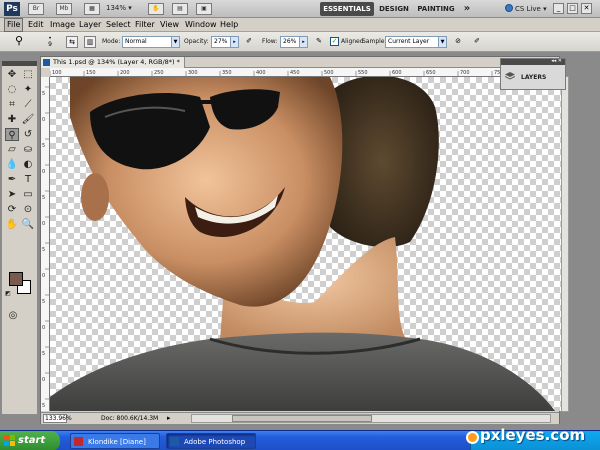  What do you see at coordinates (57, 418) in the screenshot?
I see `zoom-level-field: 133.96%` at bounding box center [57, 418].